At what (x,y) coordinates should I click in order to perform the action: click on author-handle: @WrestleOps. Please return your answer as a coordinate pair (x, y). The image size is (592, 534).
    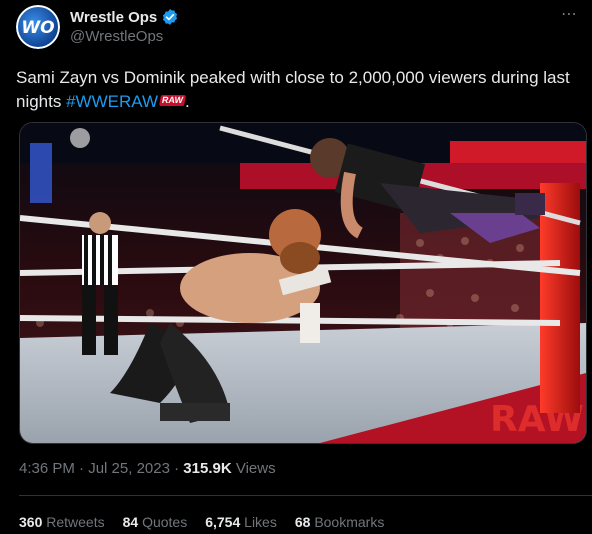
    Looking at the image, I should click on (116, 36).